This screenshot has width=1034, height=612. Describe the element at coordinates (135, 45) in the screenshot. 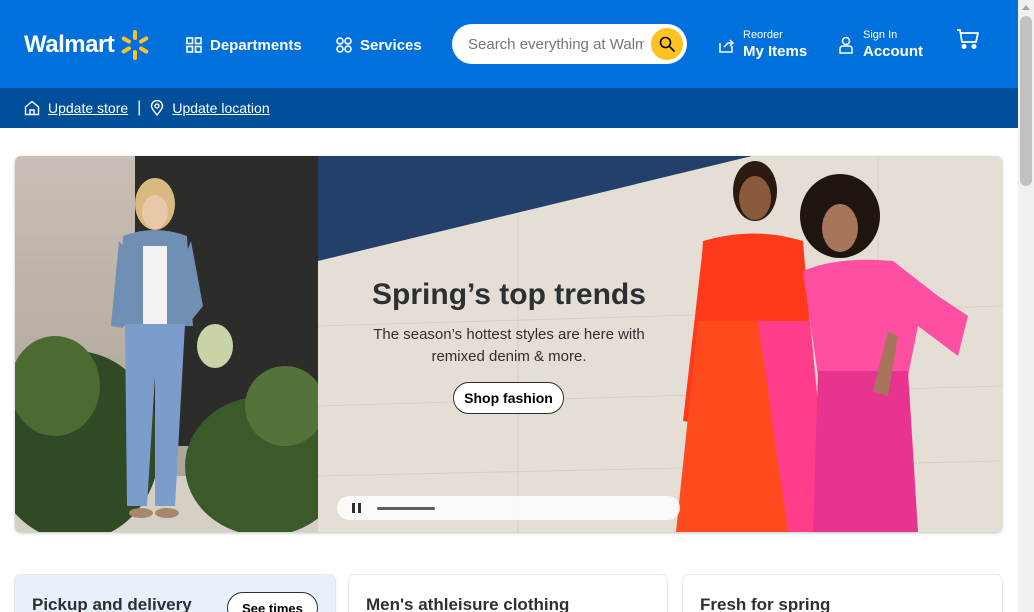

I see `walmart-spark-icon` at that location.